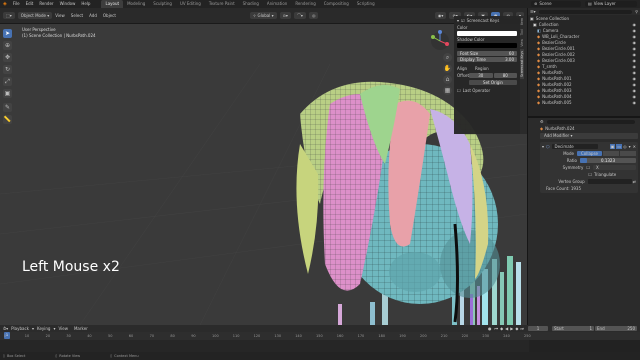  I want to click on mode-collapse-button: Collapse, so click(589, 153).